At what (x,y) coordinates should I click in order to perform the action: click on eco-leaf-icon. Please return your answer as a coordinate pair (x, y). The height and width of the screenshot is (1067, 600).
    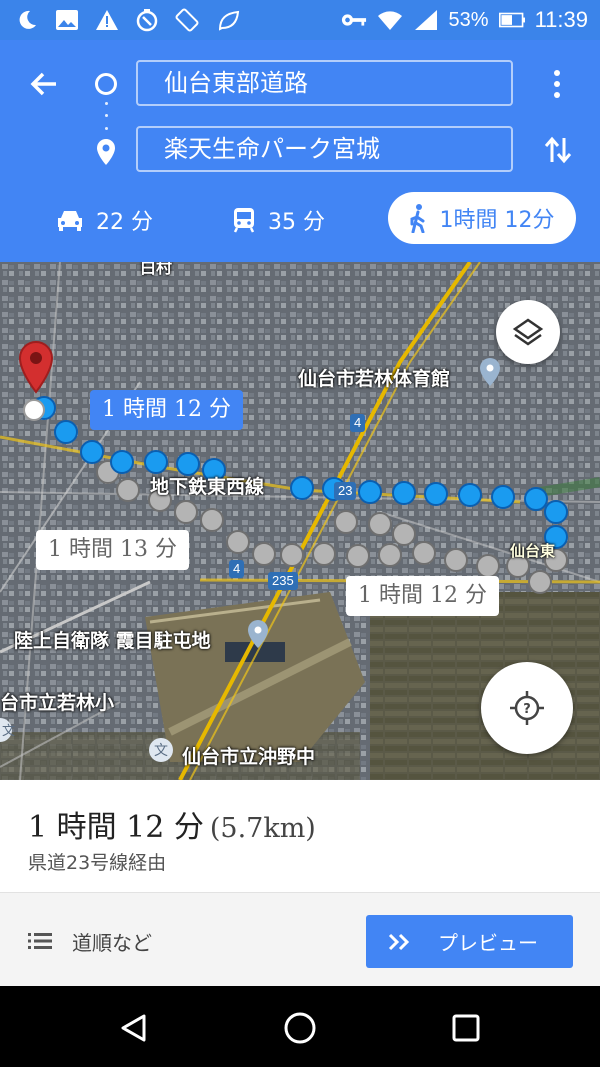
    Looking at the image, I should click on (227, 20).